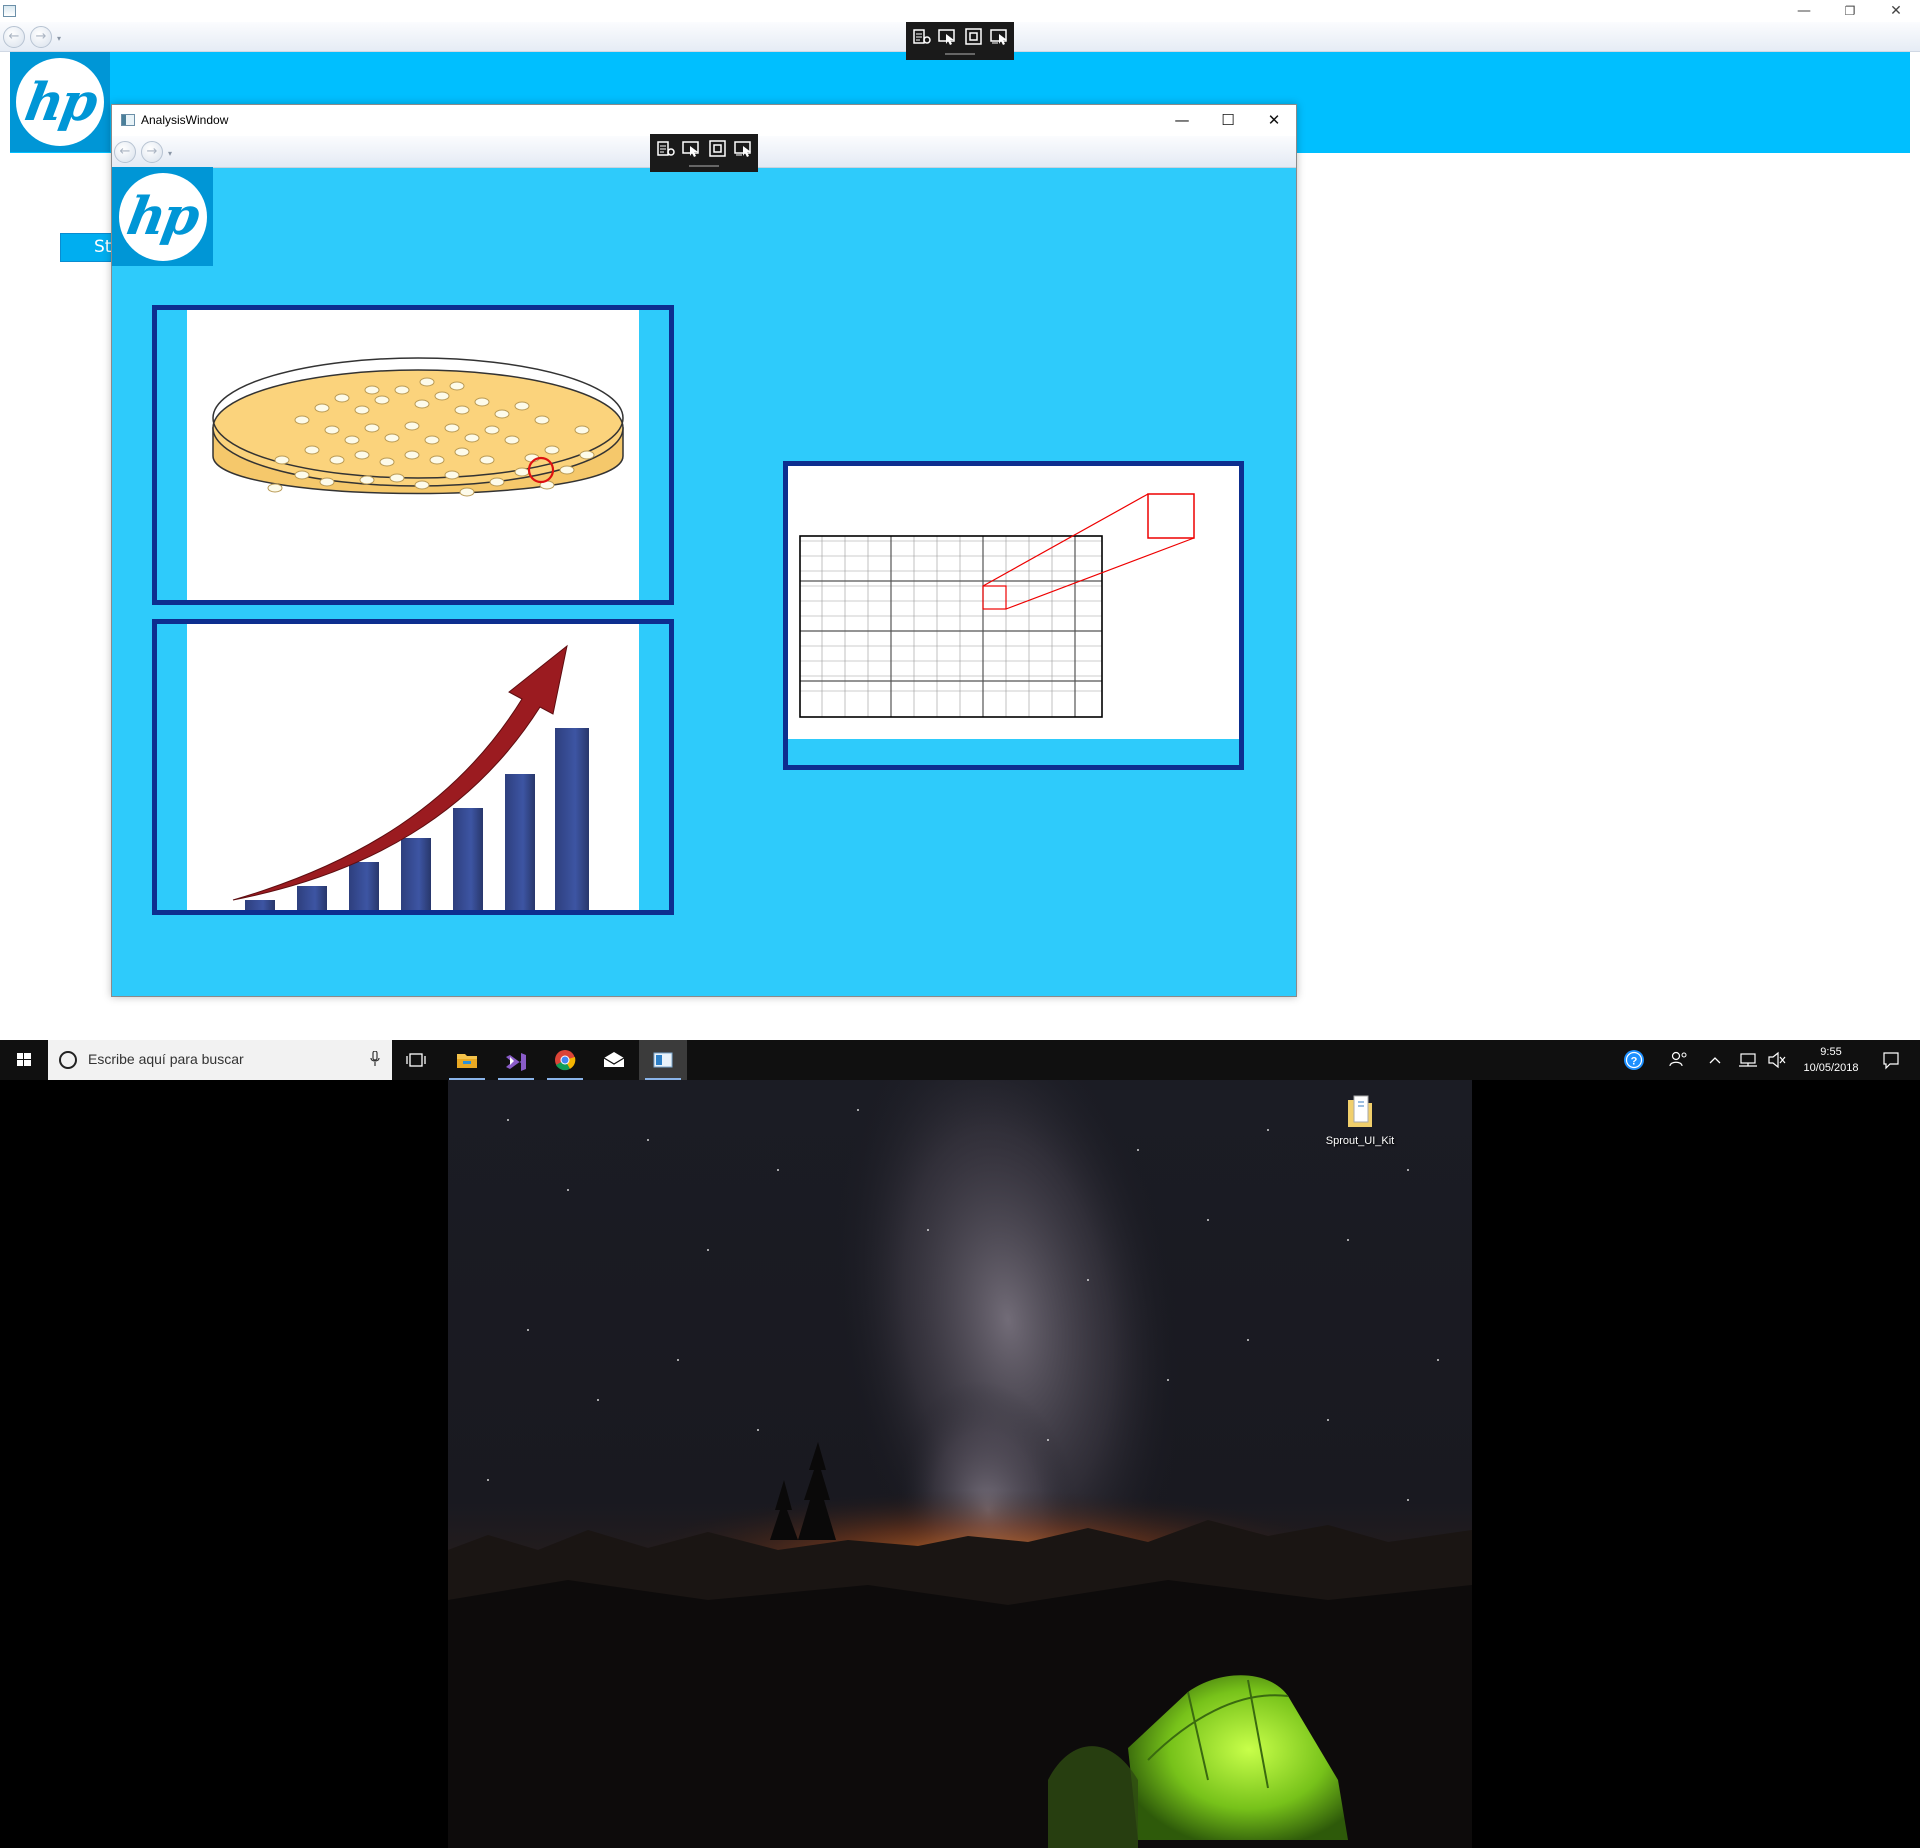  I want to click on petri-dish-panel, so click(413, 455).